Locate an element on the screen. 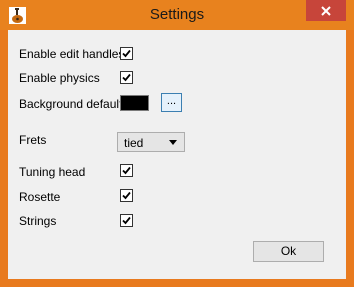  rosette-checkbox is located at coordinates (126, 195).